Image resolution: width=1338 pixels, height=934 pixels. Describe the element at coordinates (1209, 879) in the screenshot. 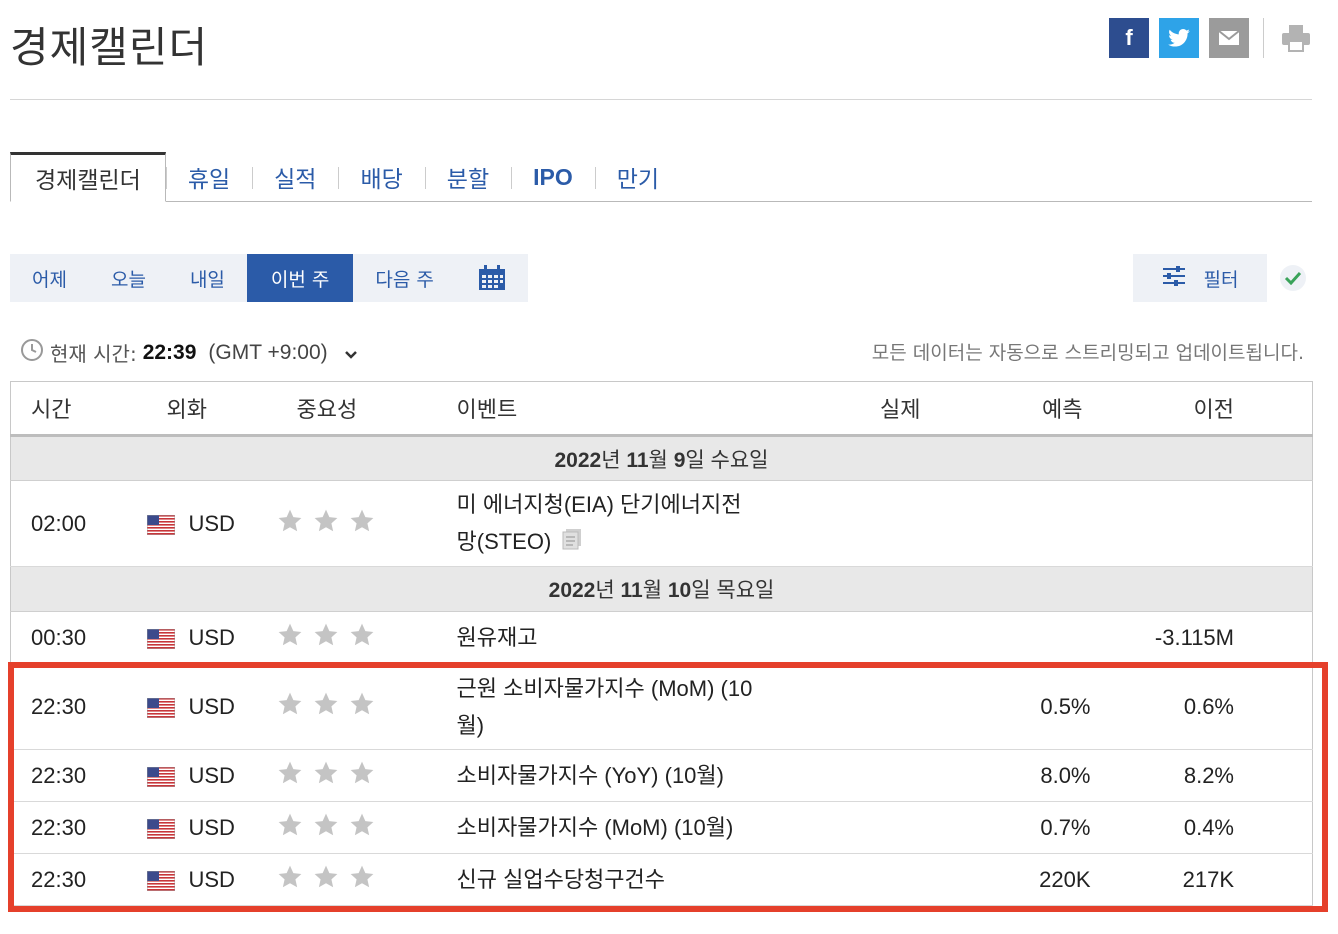

I see `previous-value: 217K` at that location.